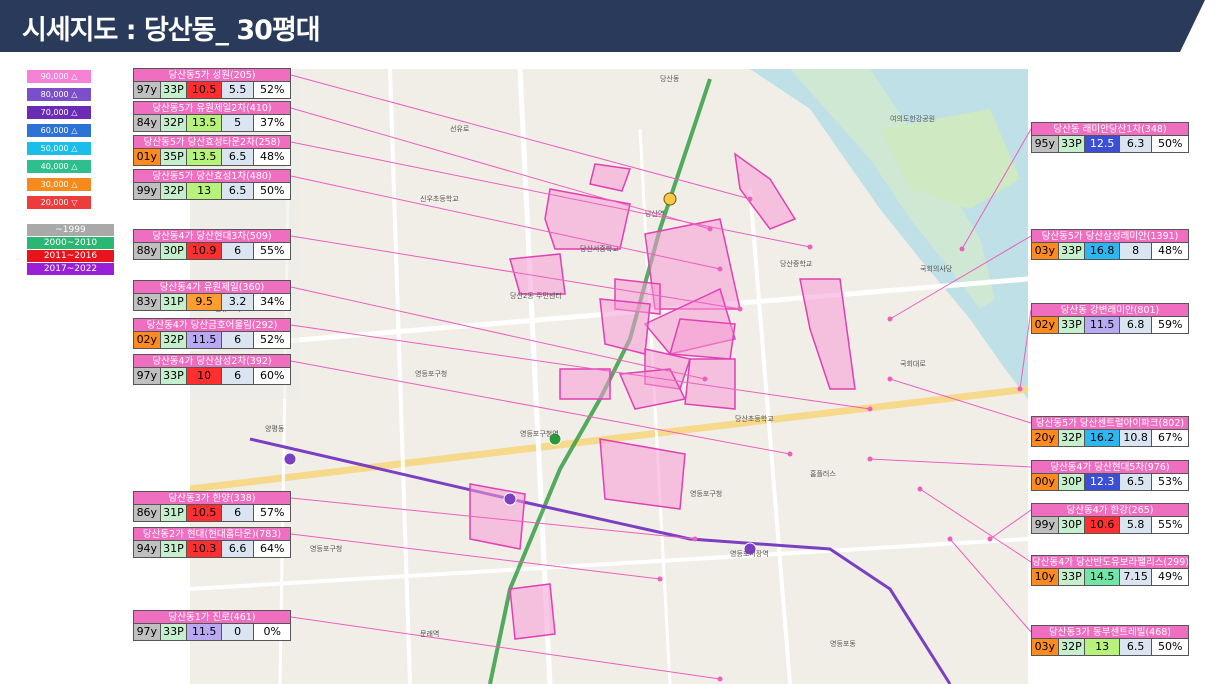 Image resolution: width=1216 pixels, height=684 pixels. Describe the element at coordinates (212, 90) in the screenshot. I see `complex-stats-row: 97y 33P 10.5 5.5 52%` at that location.